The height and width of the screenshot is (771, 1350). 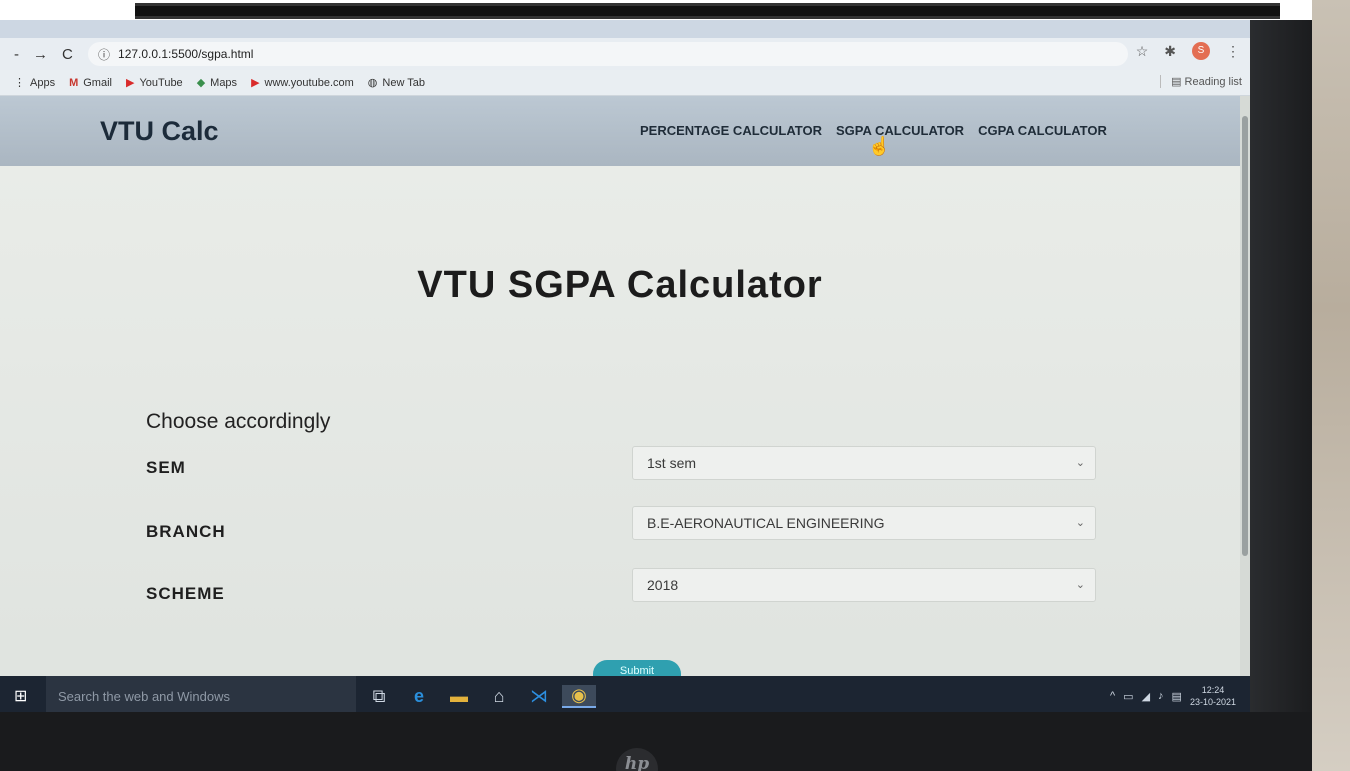 I want to click on reading-list-label: Reading list, so click(x=1213, y=82).